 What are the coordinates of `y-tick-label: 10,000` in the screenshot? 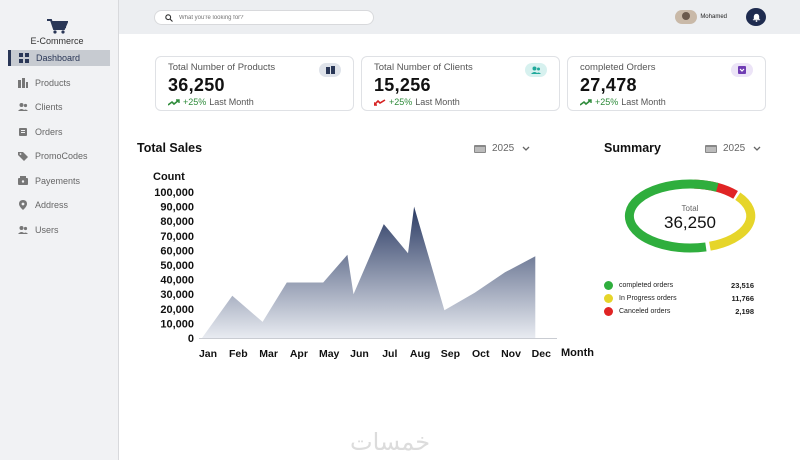 It's located at (177, 324).